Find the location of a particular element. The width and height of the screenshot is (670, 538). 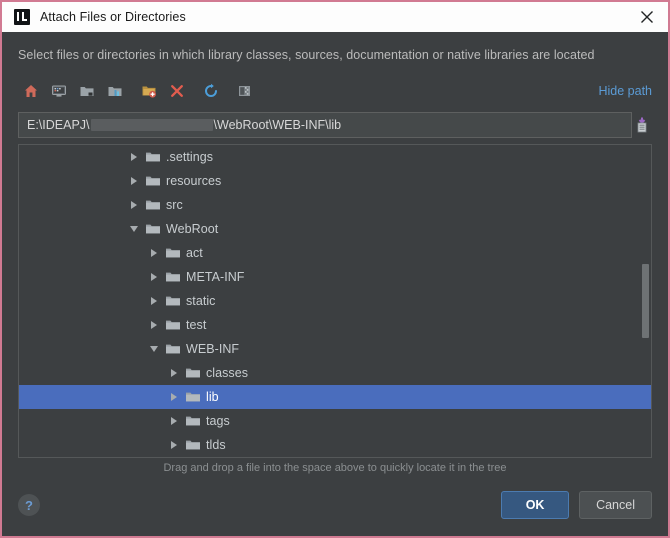

dialog-footer: ? OK Cancel is located at coordinates (335, 505).